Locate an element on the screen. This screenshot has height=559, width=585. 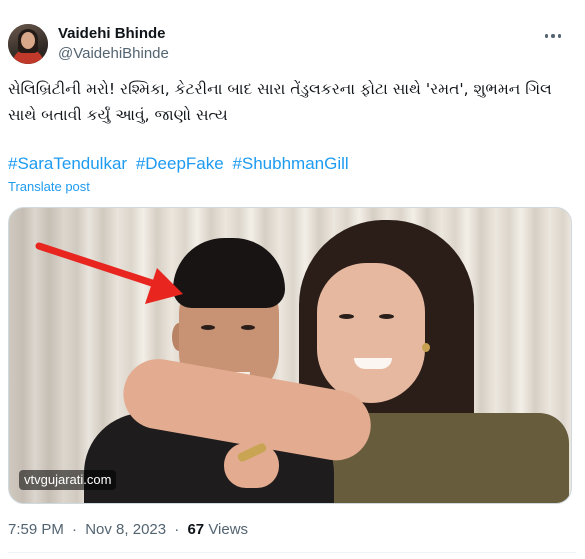
author-names: Vaidehi Bhinde @VaidehiBhinde is located at coordinates (113, 44).